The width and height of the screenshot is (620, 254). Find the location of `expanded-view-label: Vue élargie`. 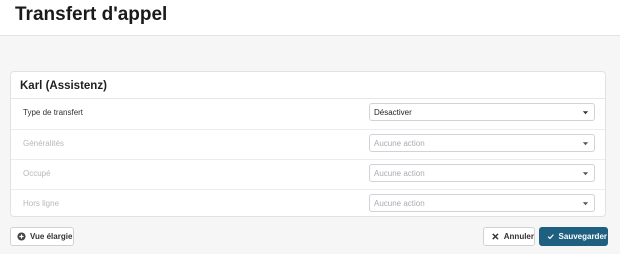

expanded-view-label: Vue élargie is located at coordinates (51, 236).